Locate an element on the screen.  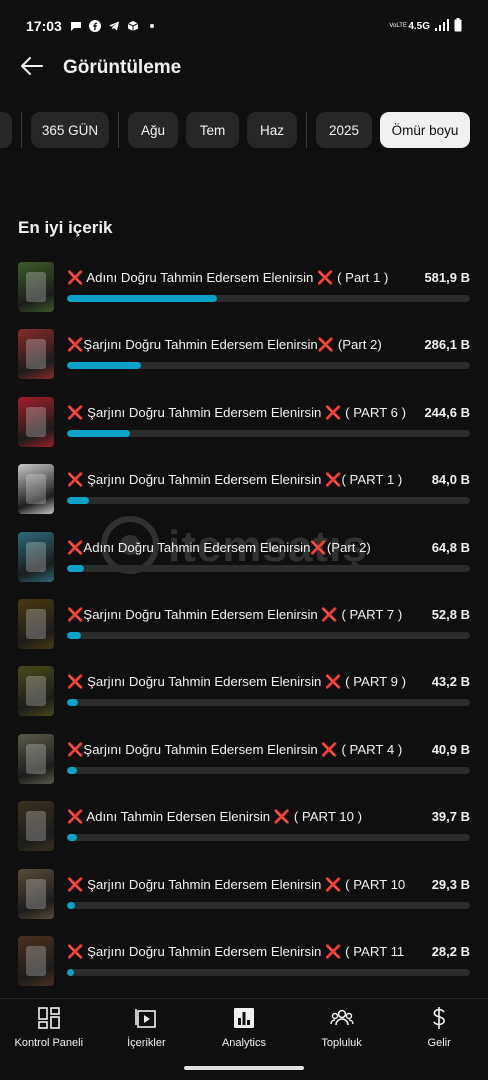
page-title: Görüntüleme is located at coordinates (122, 67).